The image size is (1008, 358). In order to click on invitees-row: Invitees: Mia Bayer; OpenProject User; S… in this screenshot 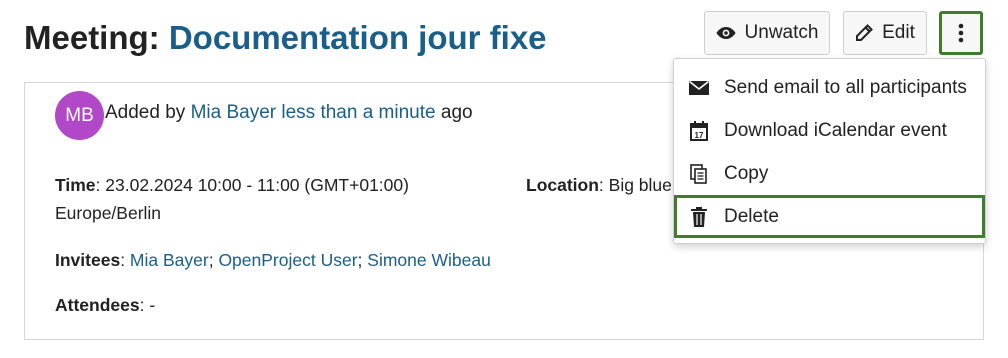, I will do `click(273, 260)`.